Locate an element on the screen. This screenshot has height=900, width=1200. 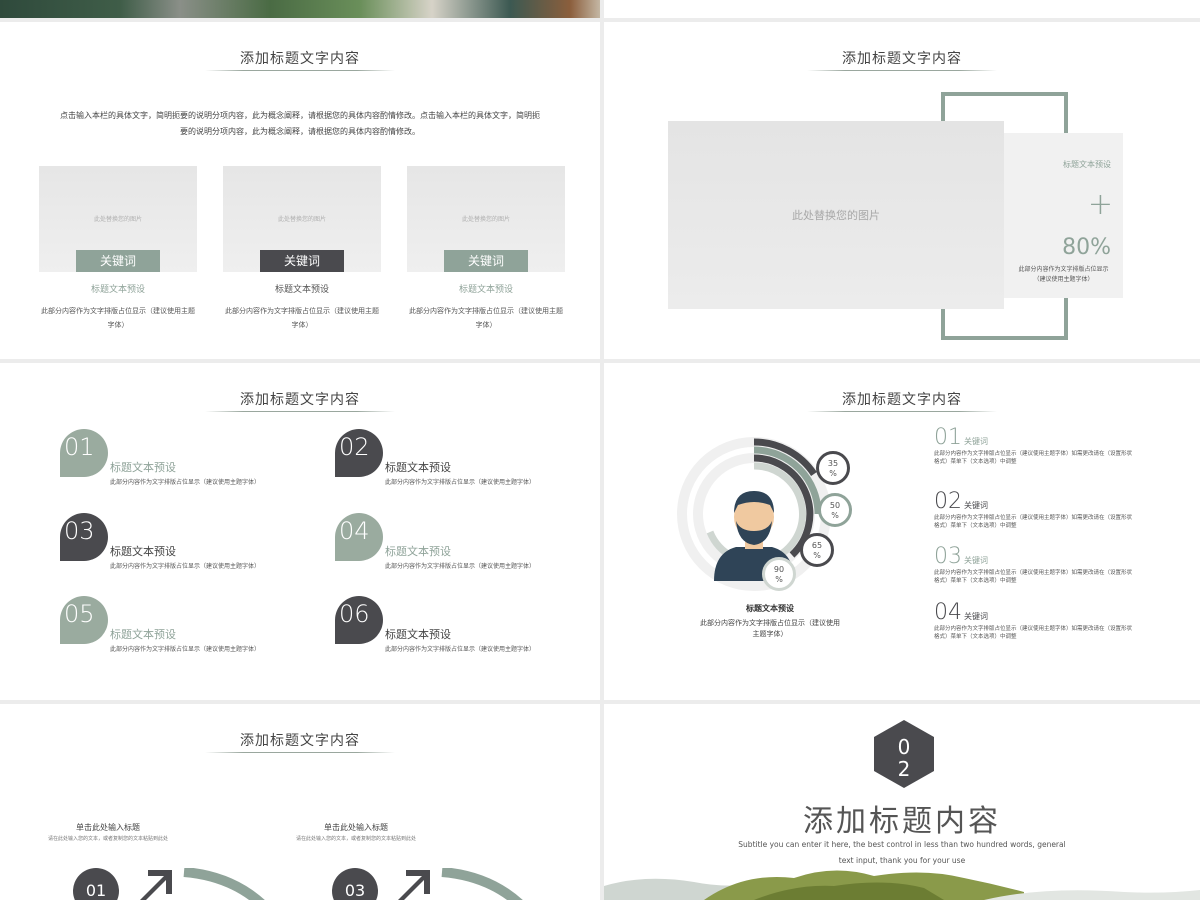
step-number: 02 is located at coordinates (354, 447).